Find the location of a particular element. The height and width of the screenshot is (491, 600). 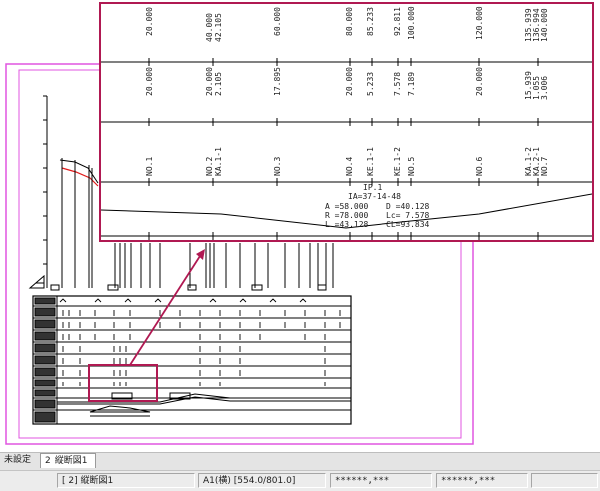

station-label: 120.000 is located at coordinates (479, 23).